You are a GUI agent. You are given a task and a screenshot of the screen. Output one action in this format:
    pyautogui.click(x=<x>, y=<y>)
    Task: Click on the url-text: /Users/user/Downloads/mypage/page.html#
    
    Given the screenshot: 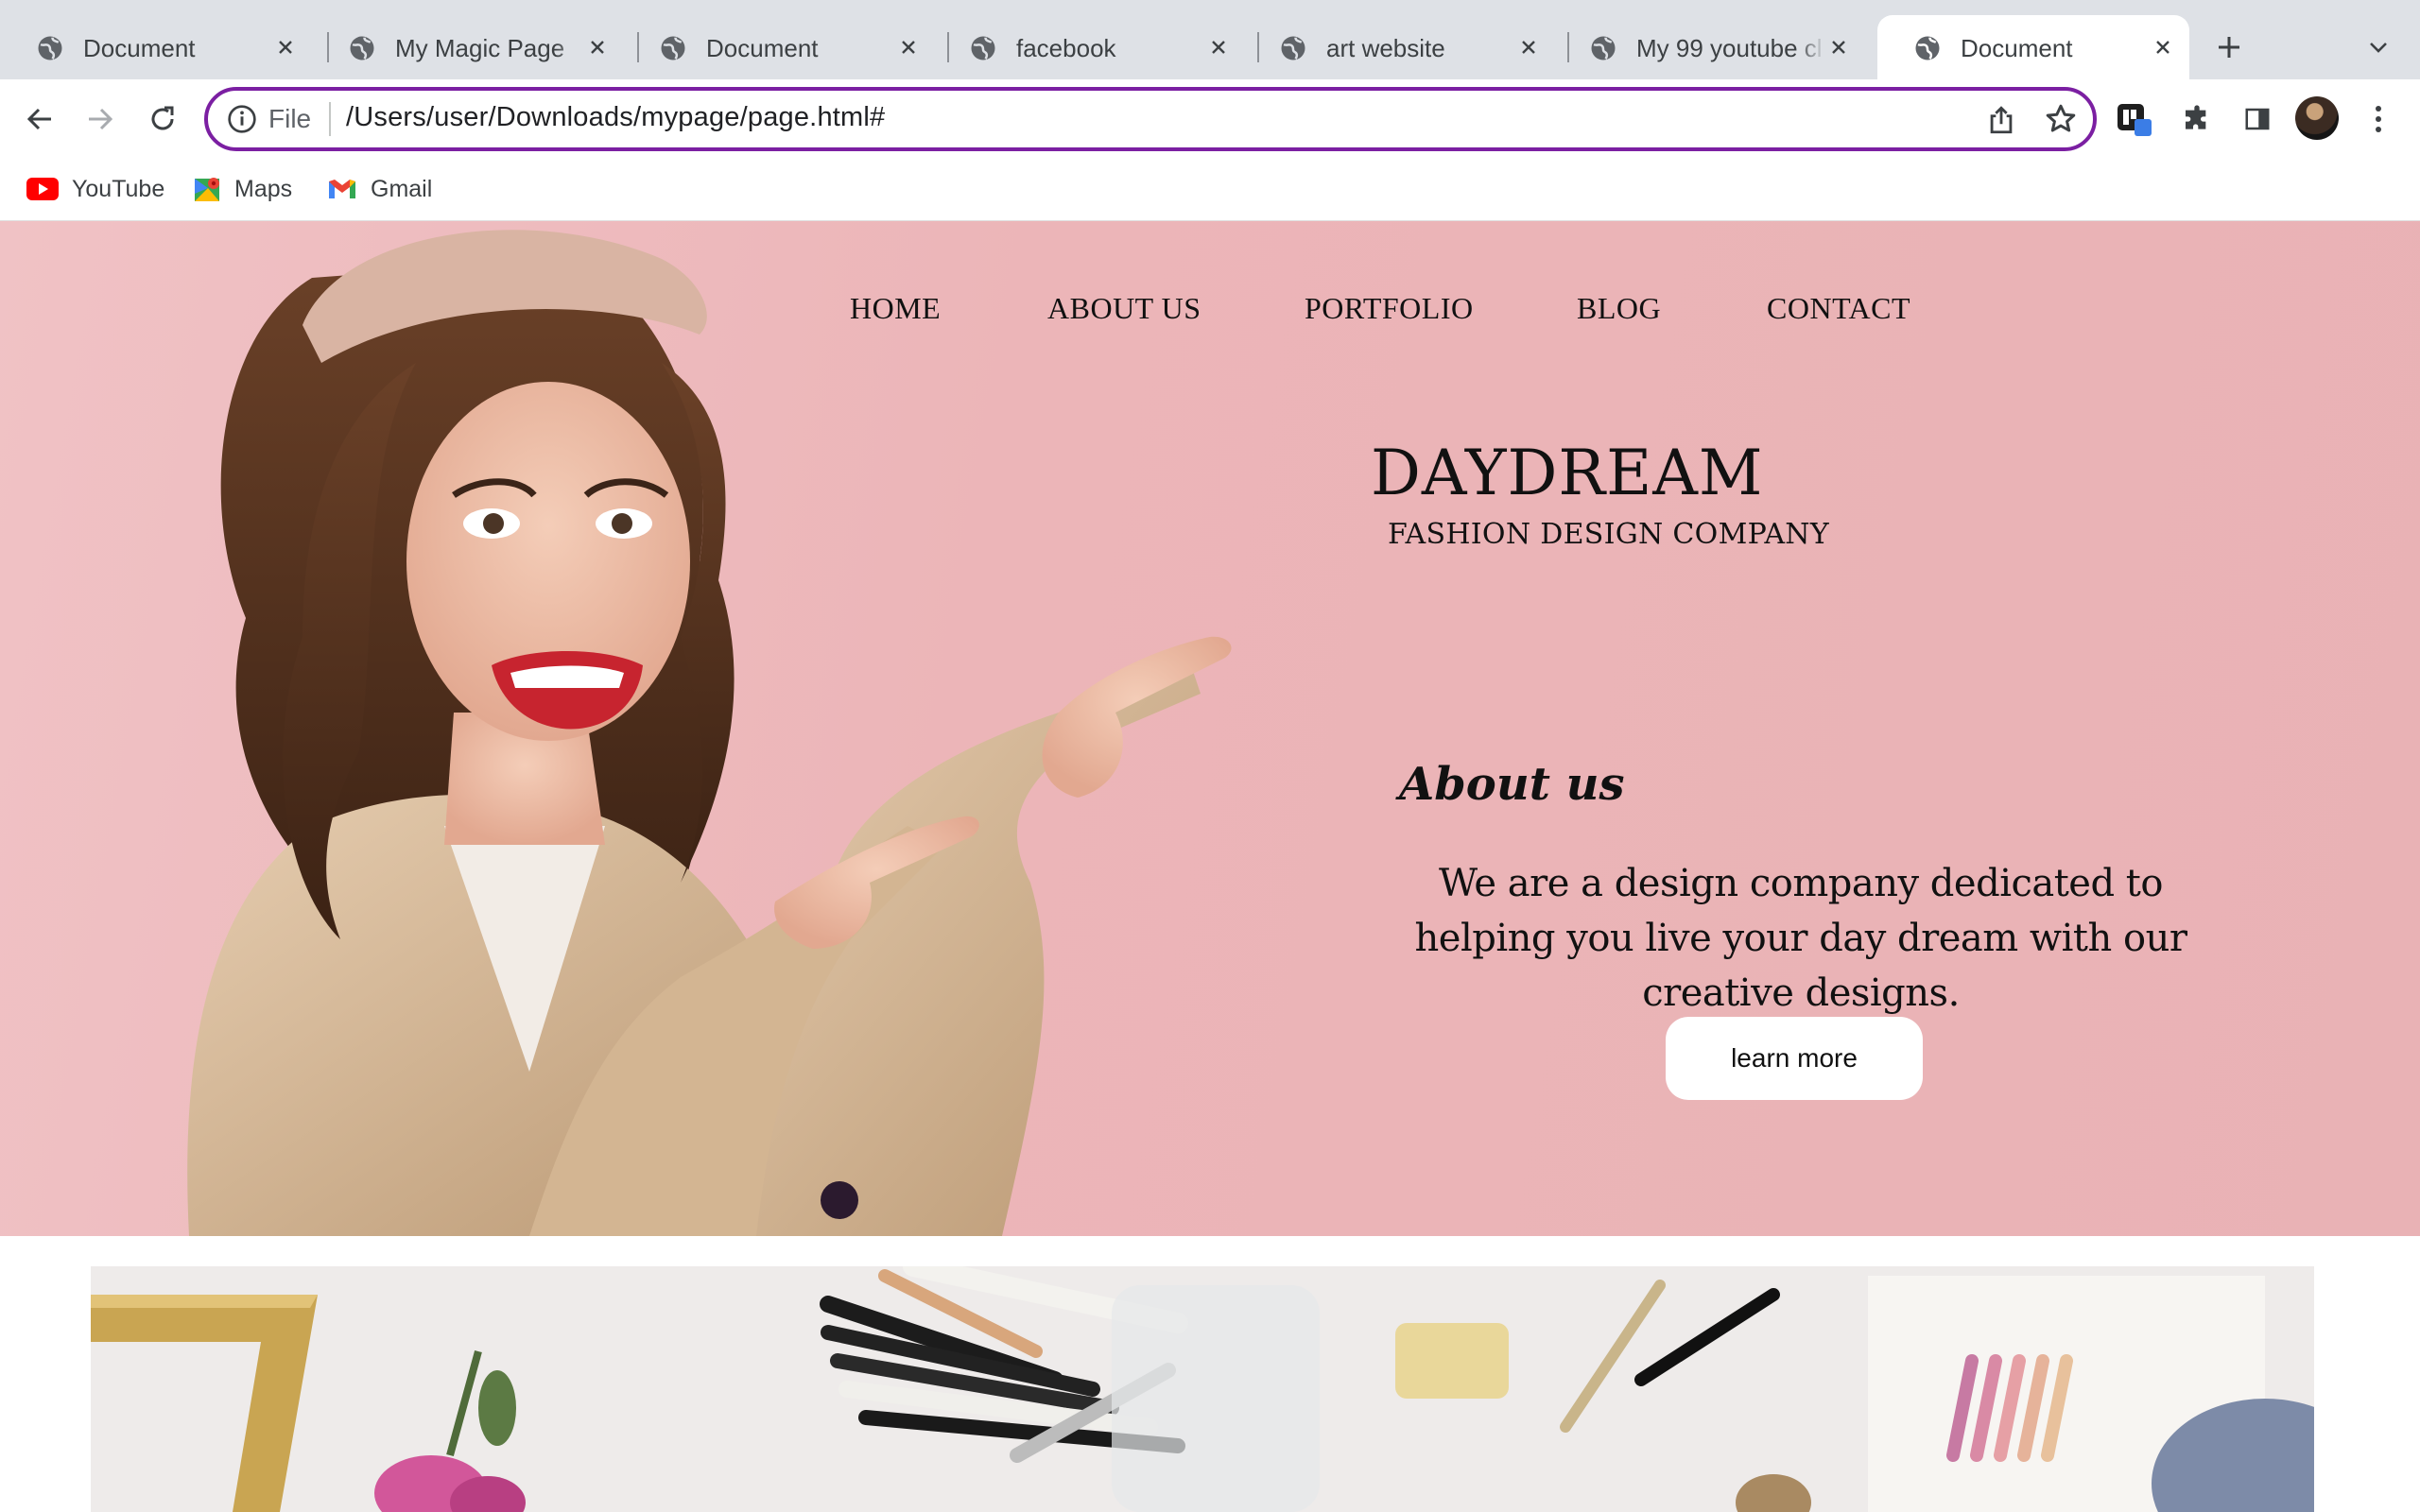 What is the action you would take?
    pyautogui.click(x=615, y=117)
    